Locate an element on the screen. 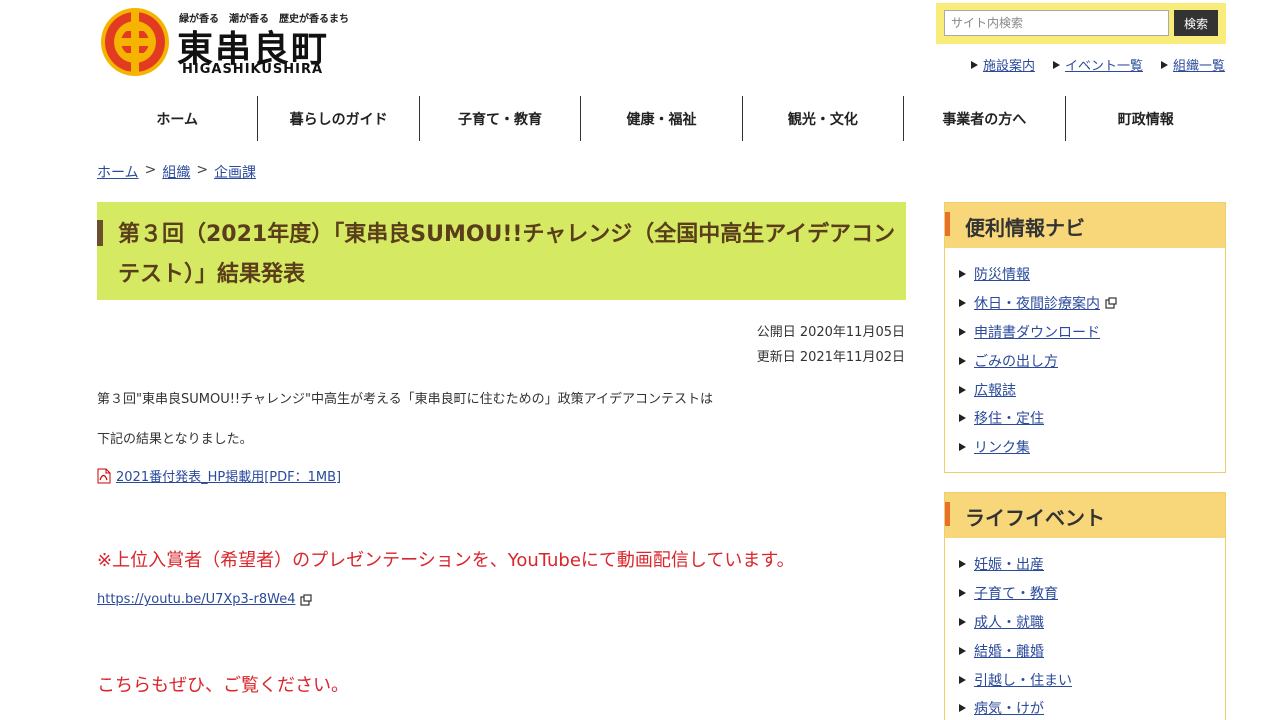 This screenshot has width=1280, height=720. town-emblem-icon is located at coordinates (135, 42).